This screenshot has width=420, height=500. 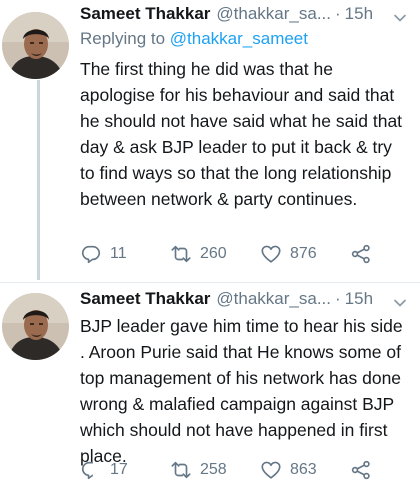 I want to click on reply-count: 17, so click(x=119, y=469).